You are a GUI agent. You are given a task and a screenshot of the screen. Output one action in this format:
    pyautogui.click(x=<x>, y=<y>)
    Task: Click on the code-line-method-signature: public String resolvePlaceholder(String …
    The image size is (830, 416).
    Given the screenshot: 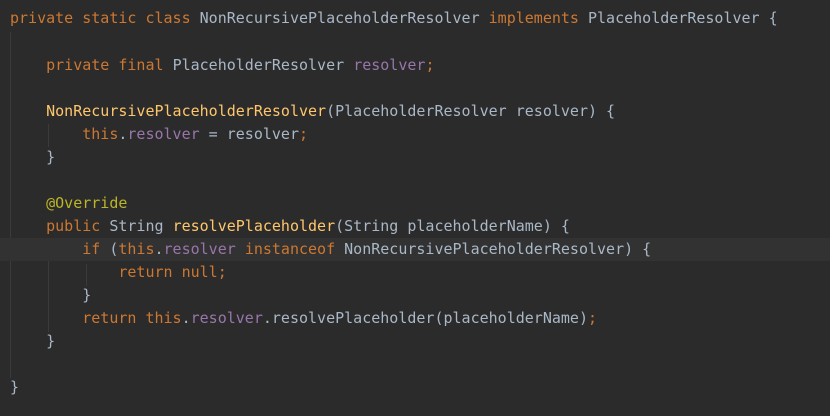 What is the action you would take?
    pyautogui.click(x=415, y=226)
    